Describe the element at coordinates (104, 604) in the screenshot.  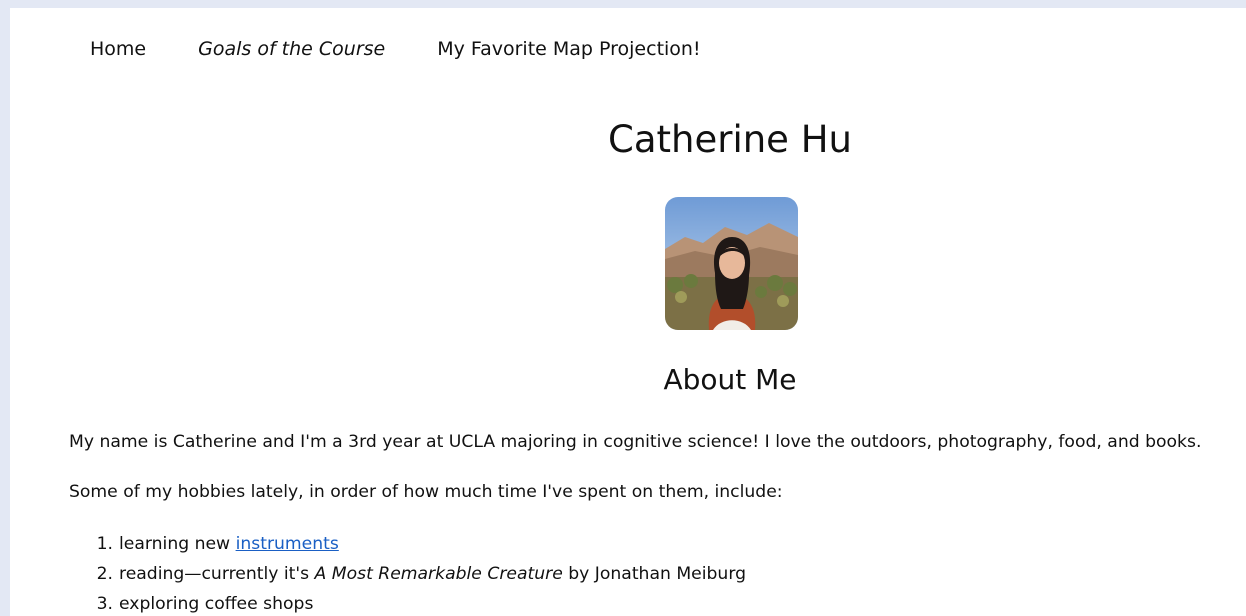
I see `list-number: 3.` at that location.